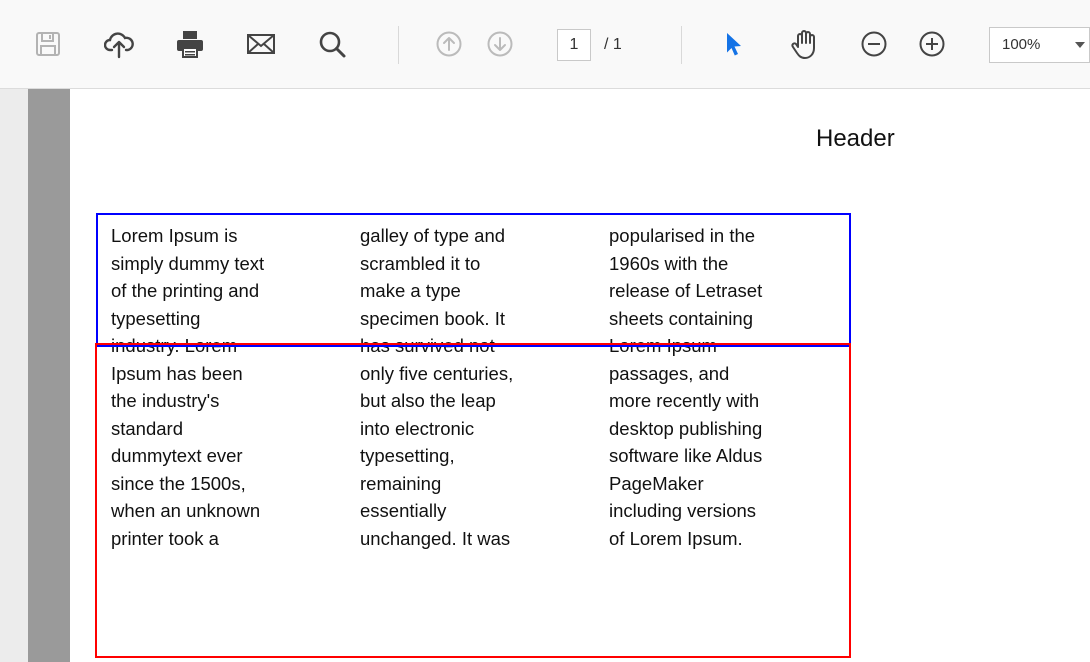 This screenshot has width=1090, height=662. Describe the element at coordinates (874, 44) in the screenshot. I see `zoom-out-icon` at that location.